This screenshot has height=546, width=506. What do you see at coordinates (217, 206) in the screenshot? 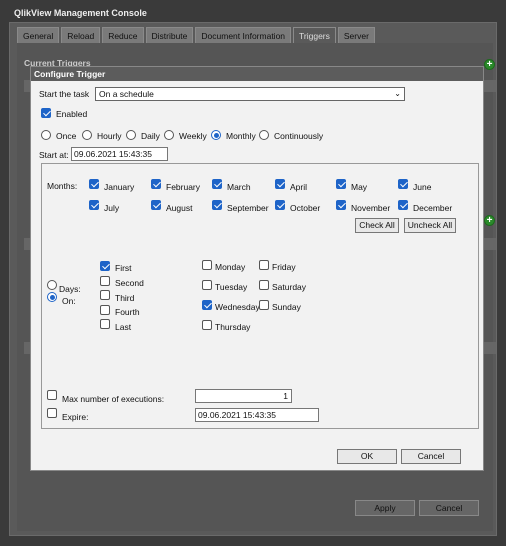
I see `month-september-checkbox` at bounding box center [217, 206].